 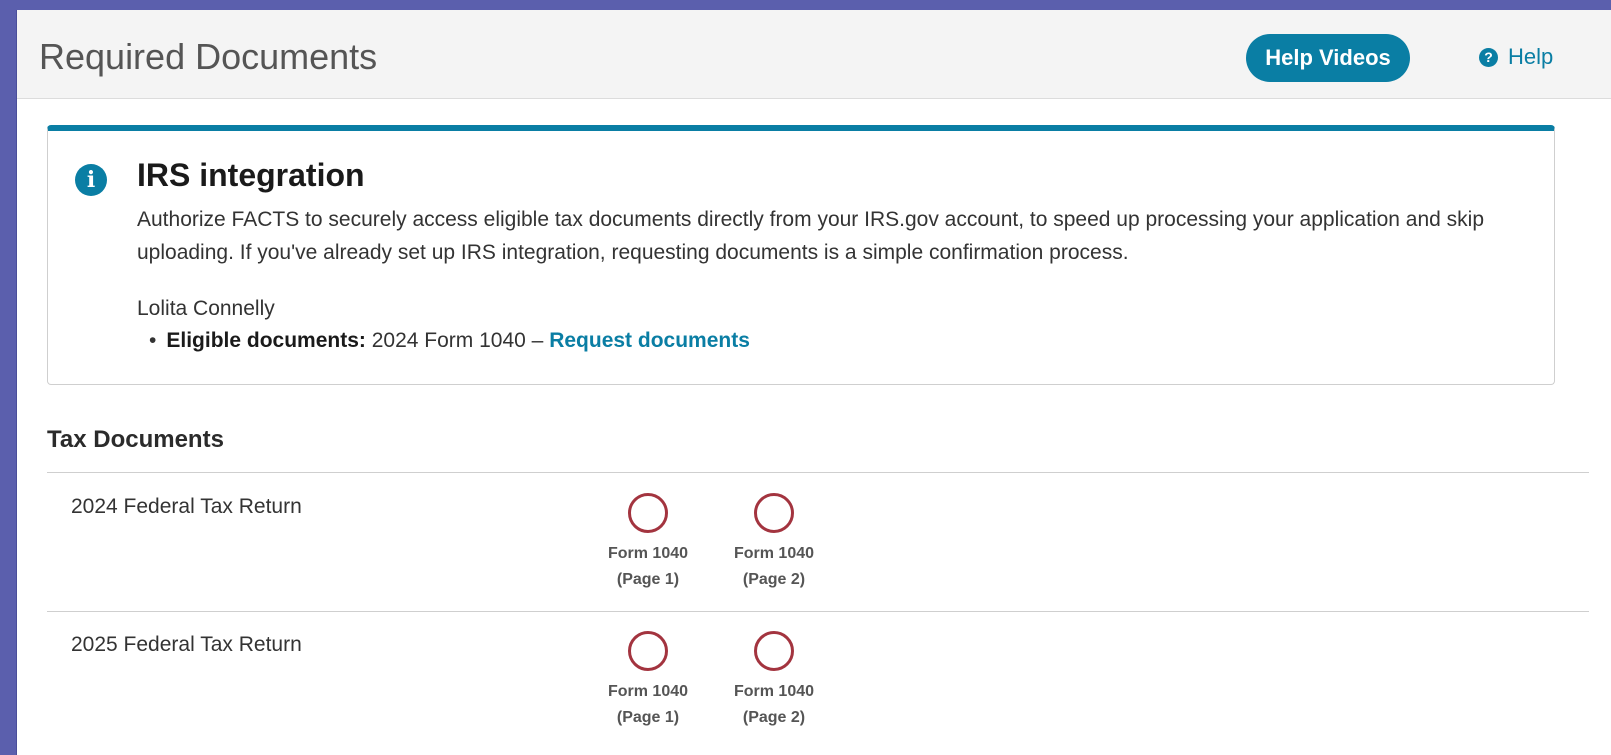 What do you see at coordinates (1488, 57) in the screenshot?
I see `question-circle-icon: ?` at bounding box center [1488, 57].